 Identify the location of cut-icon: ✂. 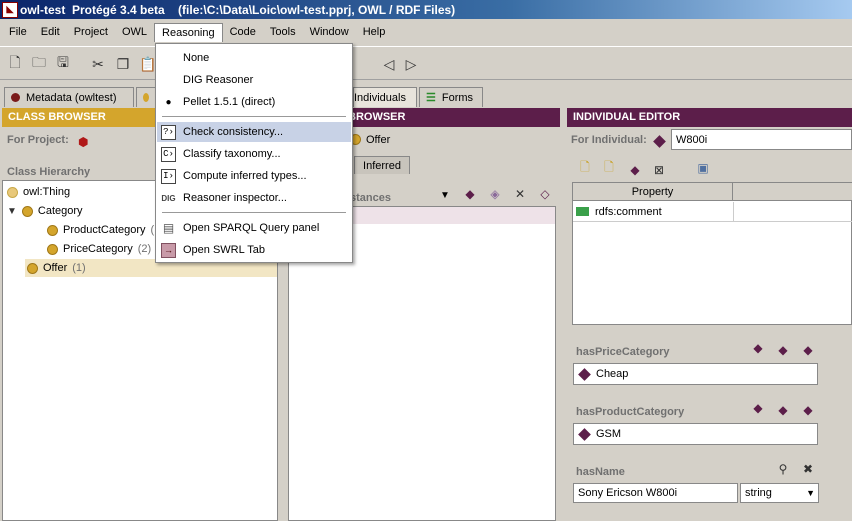
(98, 64).